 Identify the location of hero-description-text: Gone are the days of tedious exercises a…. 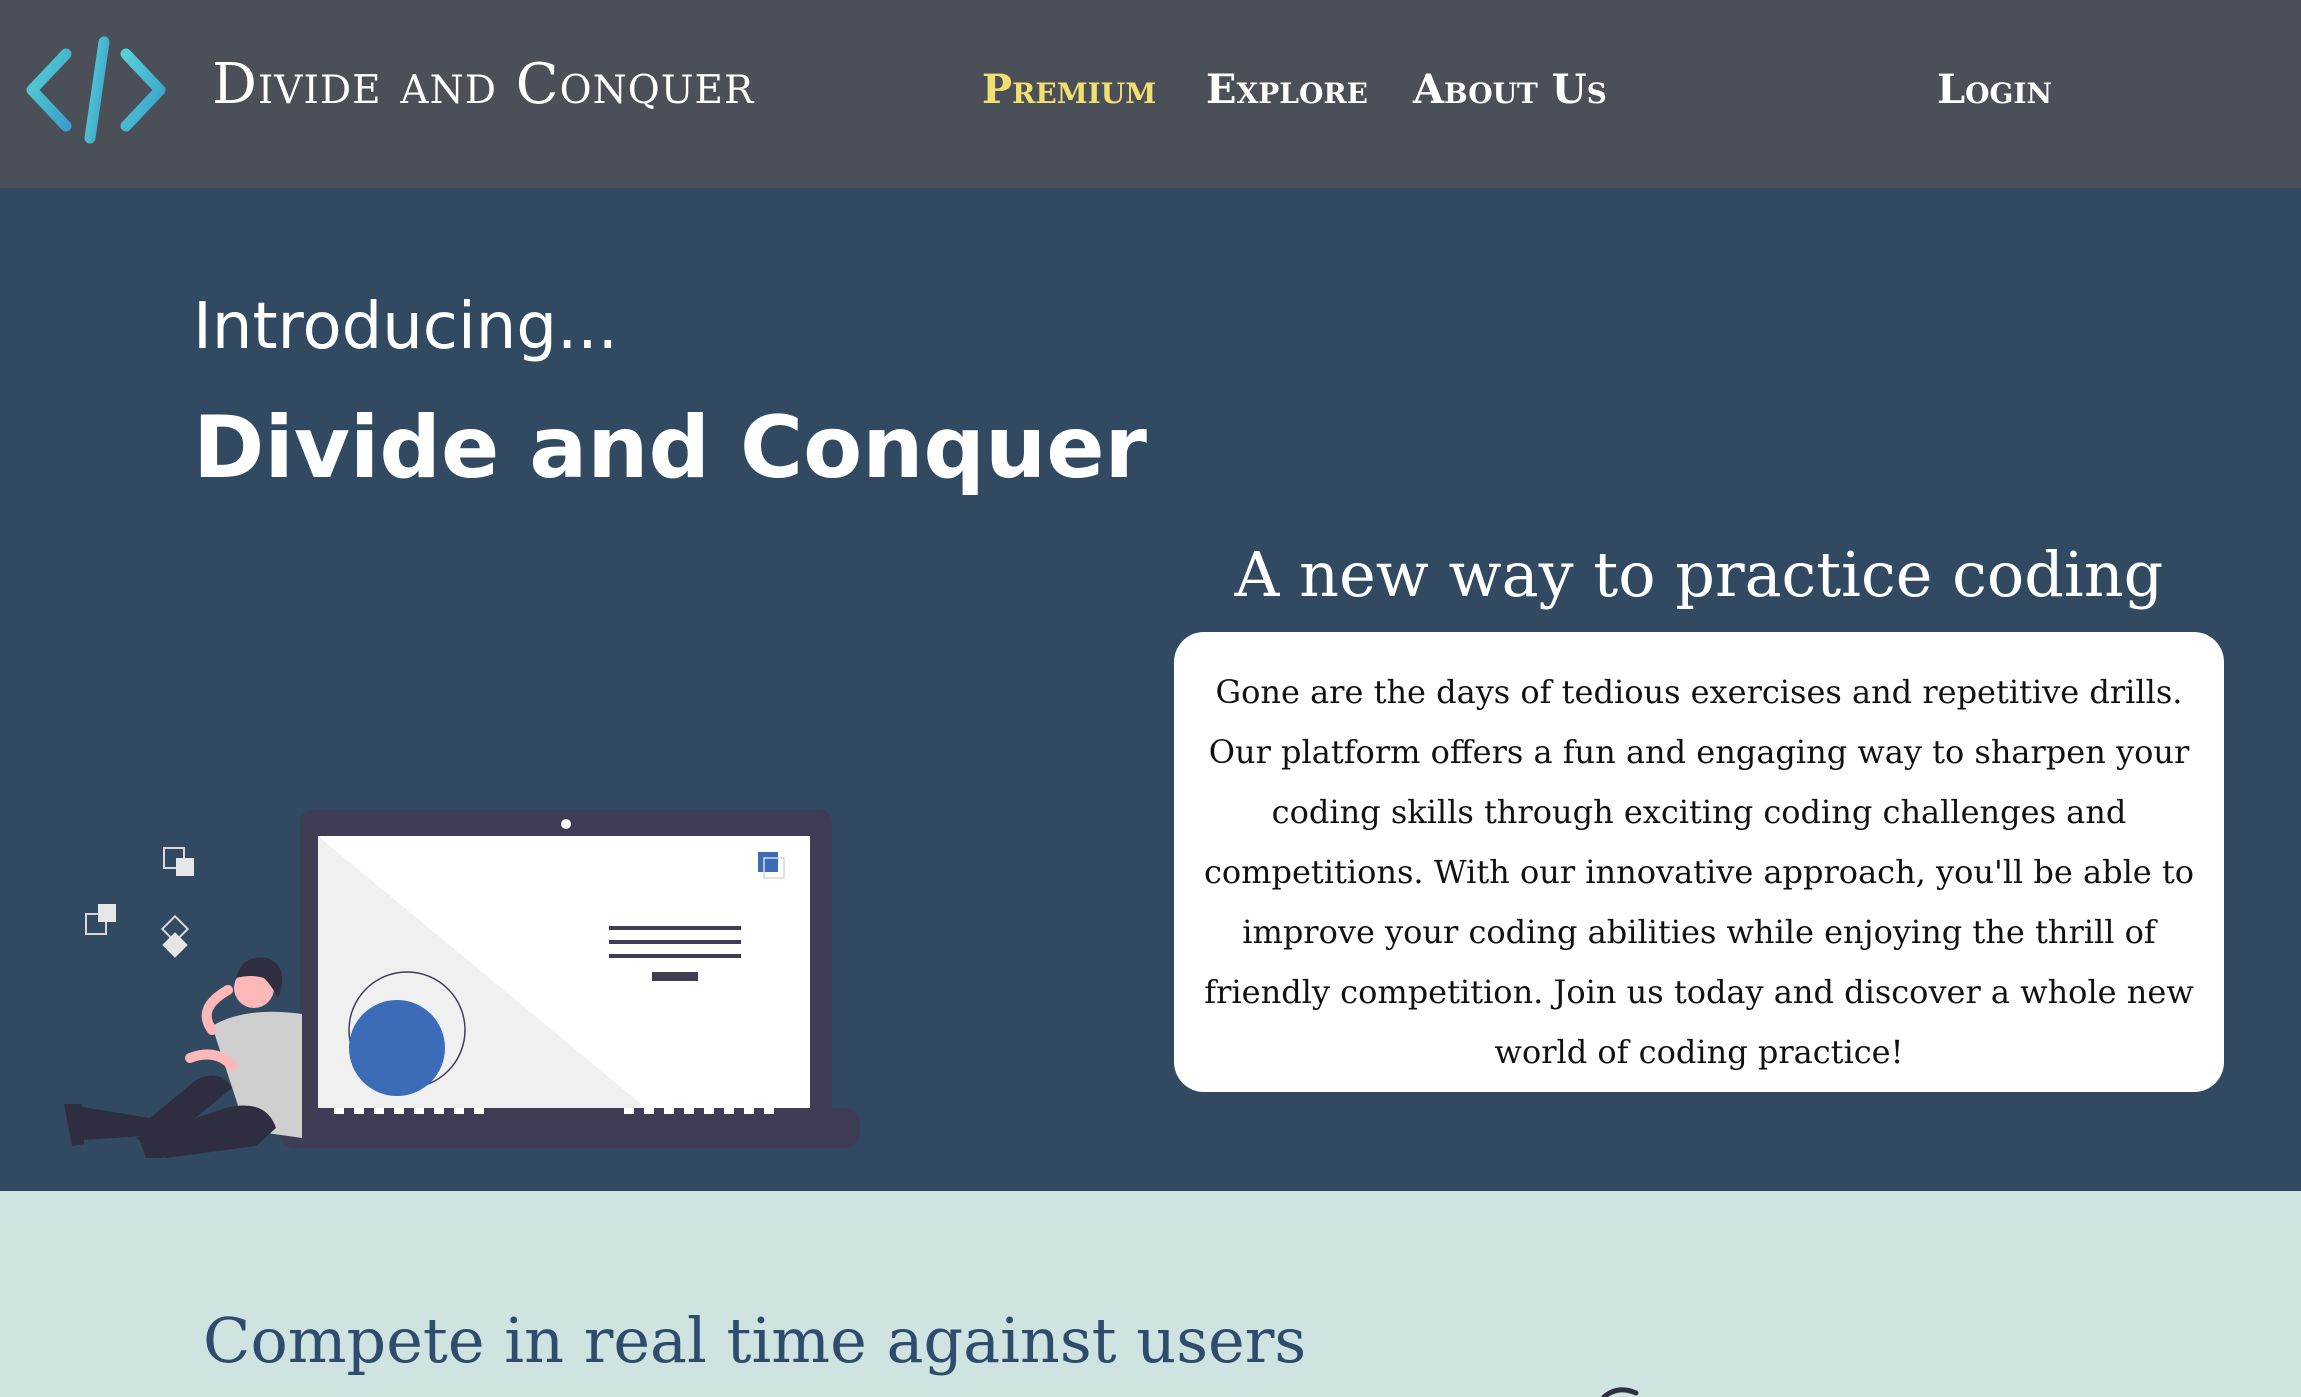
(1699, 872).